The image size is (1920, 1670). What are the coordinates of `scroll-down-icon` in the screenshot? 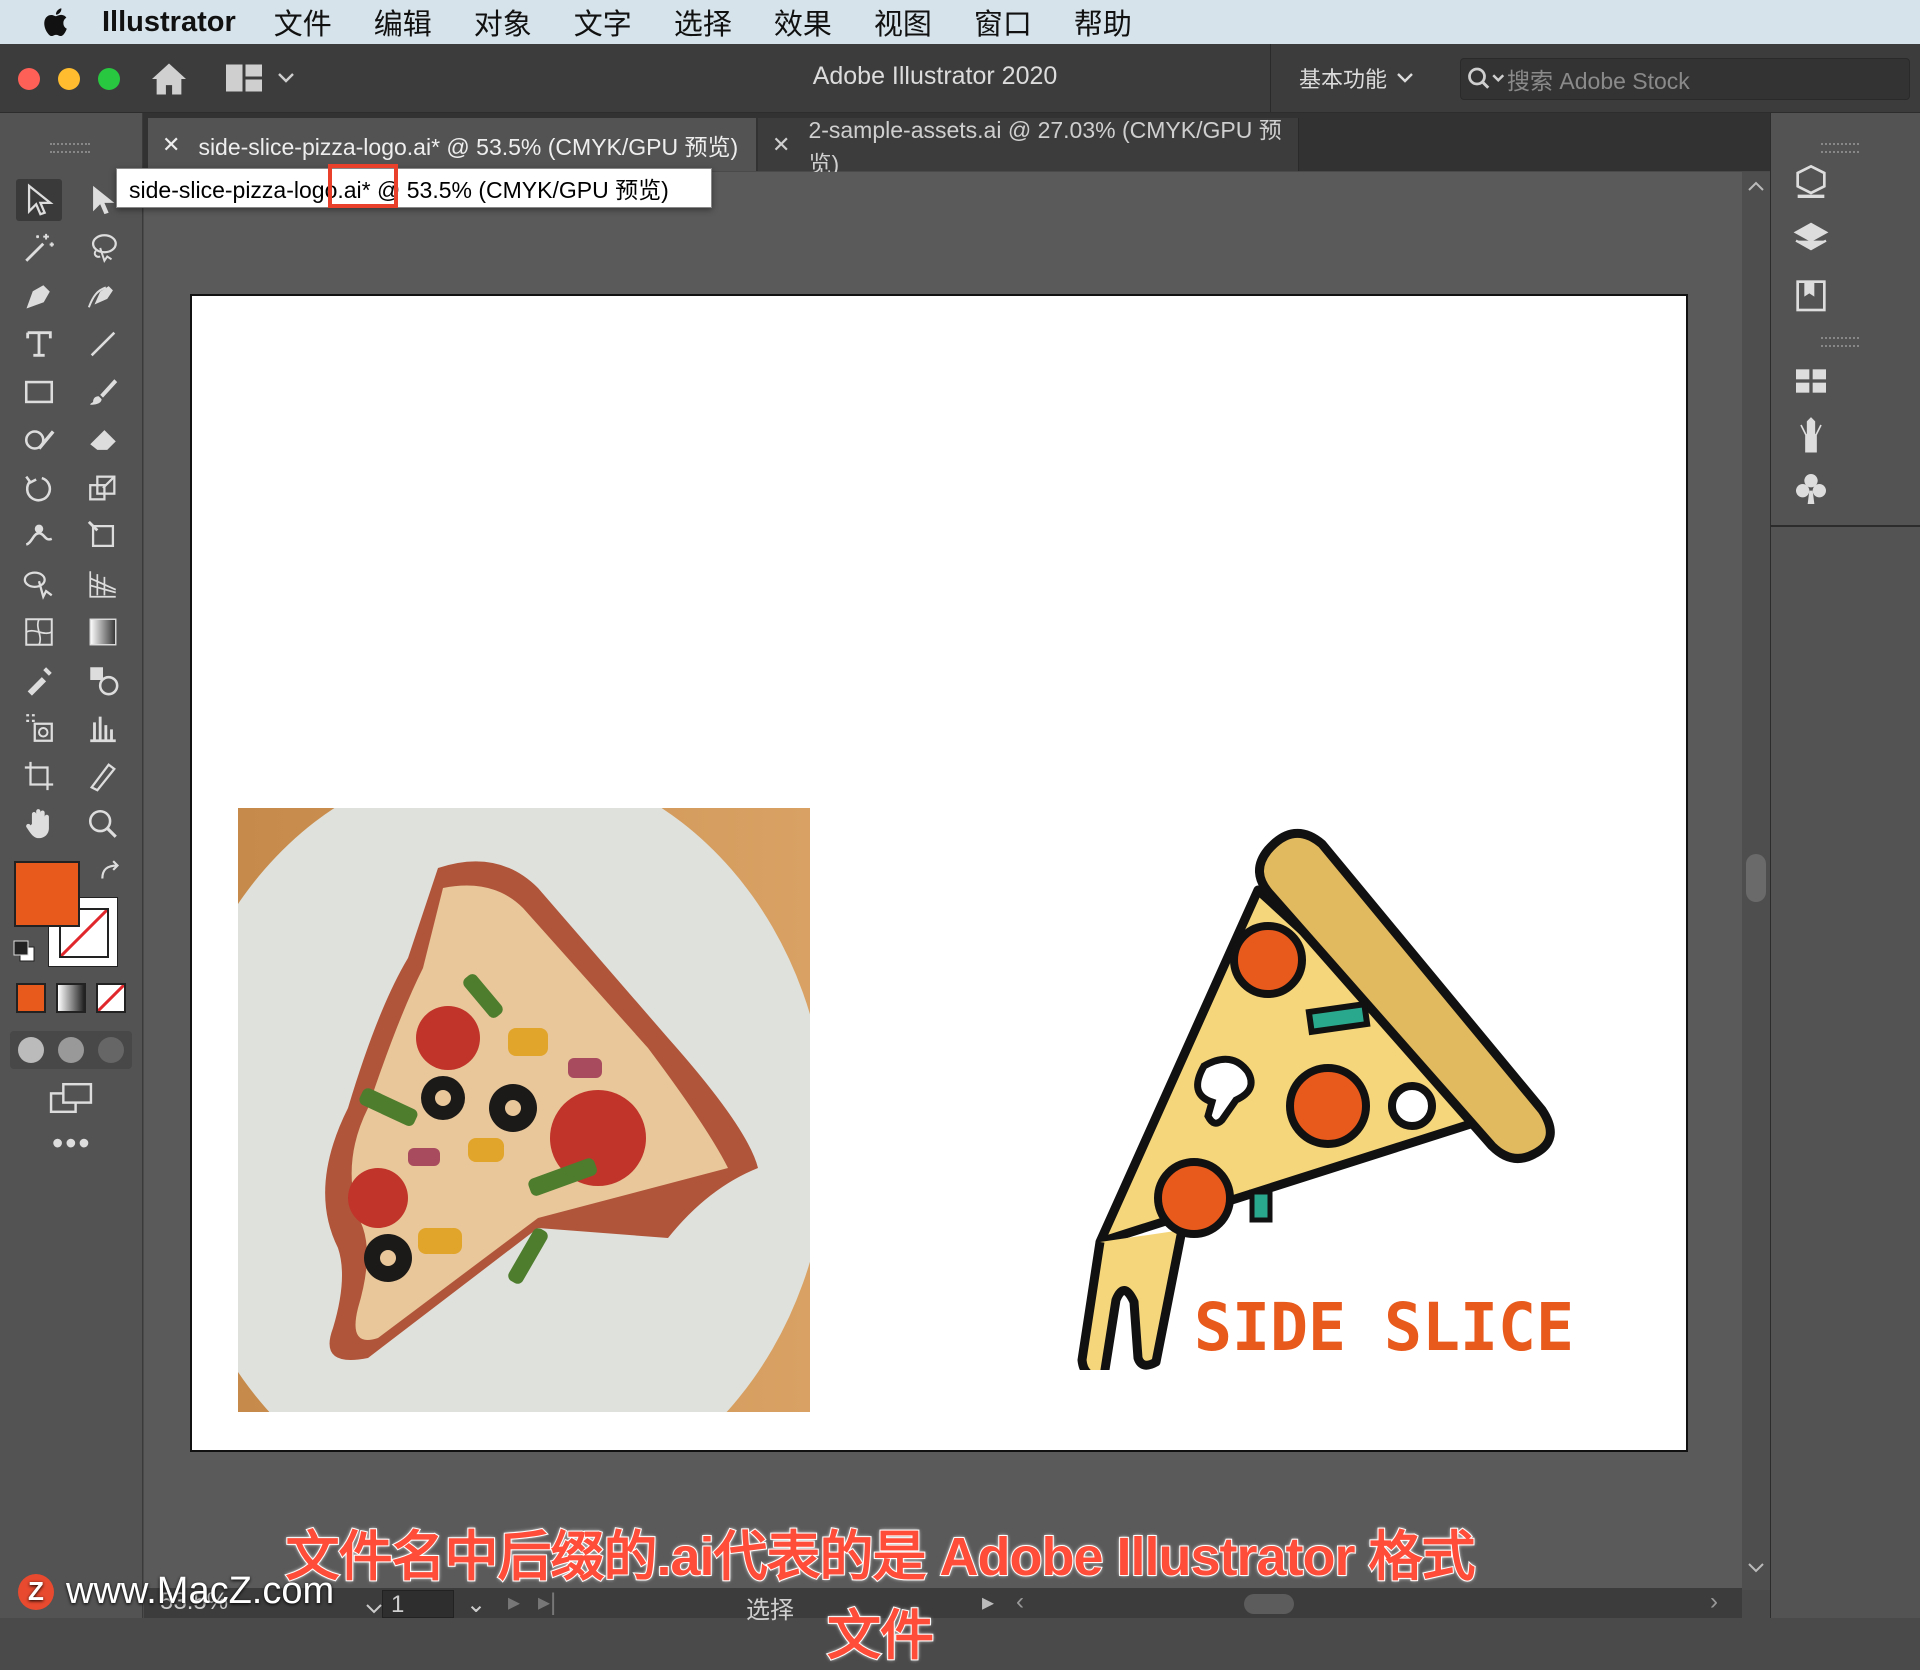 It's located at (1756, 1568).